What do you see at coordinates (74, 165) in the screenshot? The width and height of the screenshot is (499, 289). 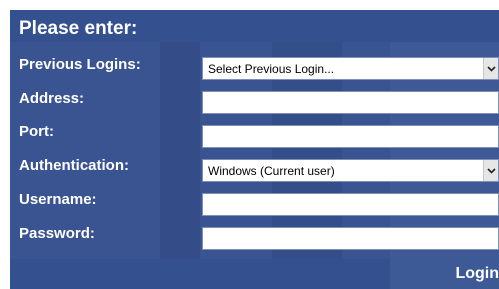 I see `authentication-label: Authentication:` at bounding box center [74, 165].